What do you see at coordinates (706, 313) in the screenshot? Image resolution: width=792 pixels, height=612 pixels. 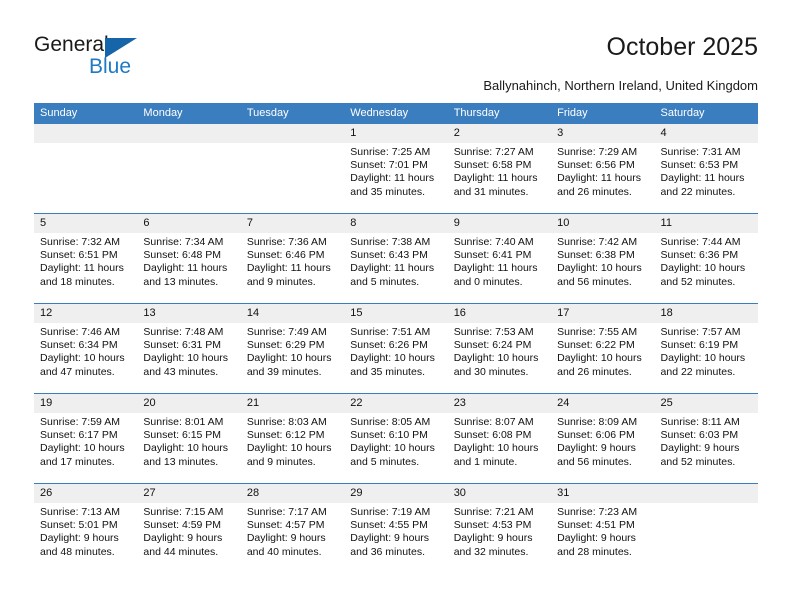 I see `day-number: 18` at bounding box center [706, 313].